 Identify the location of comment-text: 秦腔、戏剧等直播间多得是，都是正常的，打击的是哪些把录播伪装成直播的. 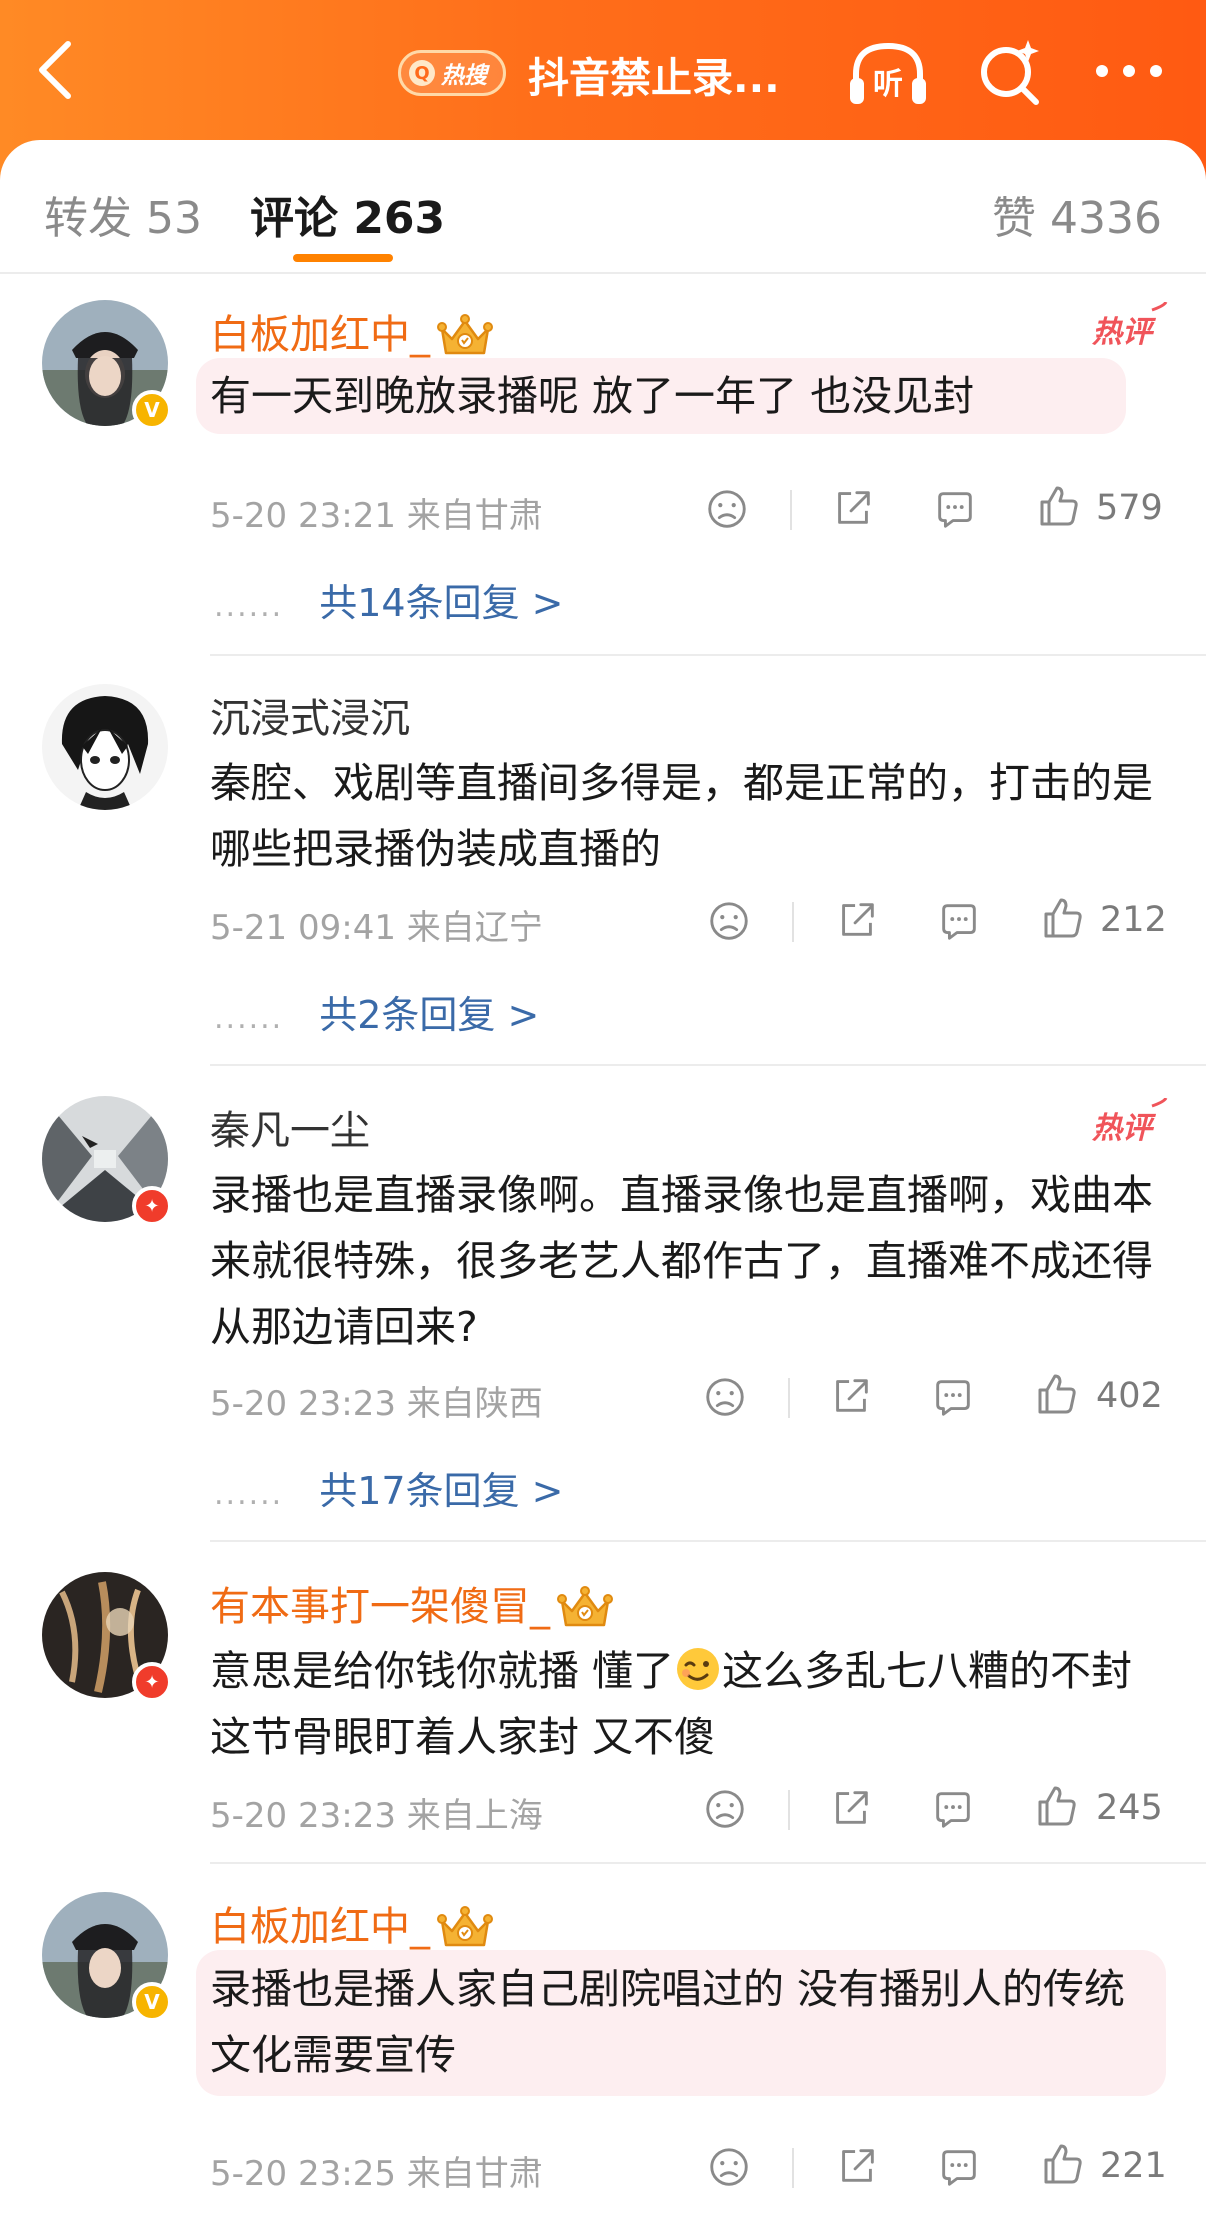
(681, 816).